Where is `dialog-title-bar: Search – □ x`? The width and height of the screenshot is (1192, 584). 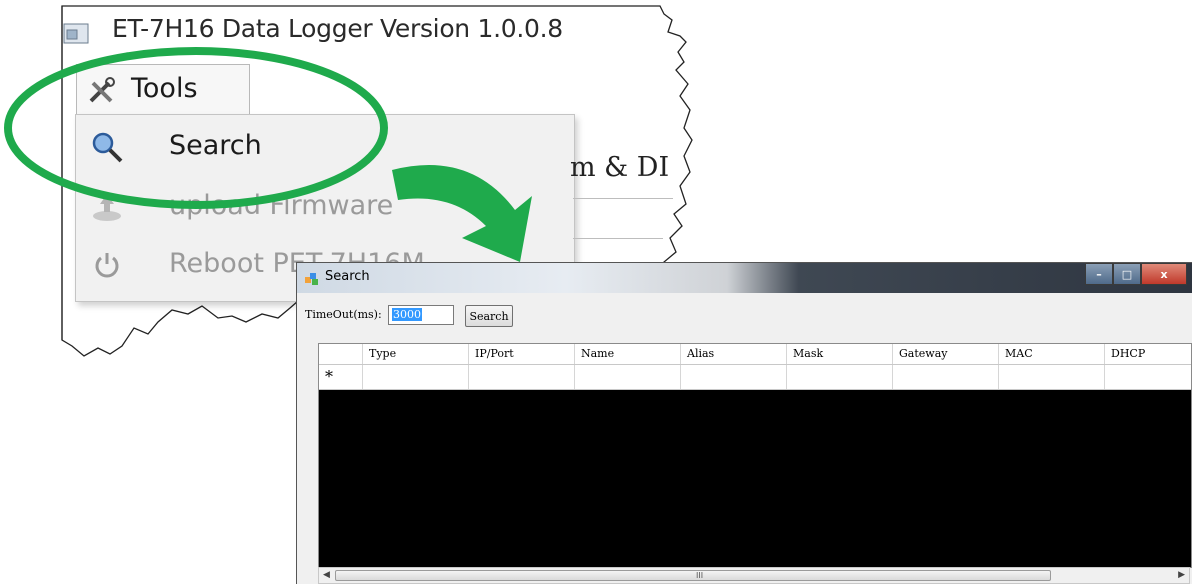
dialog-title-bar: Search – □ x is located at coordinates (744, 278).